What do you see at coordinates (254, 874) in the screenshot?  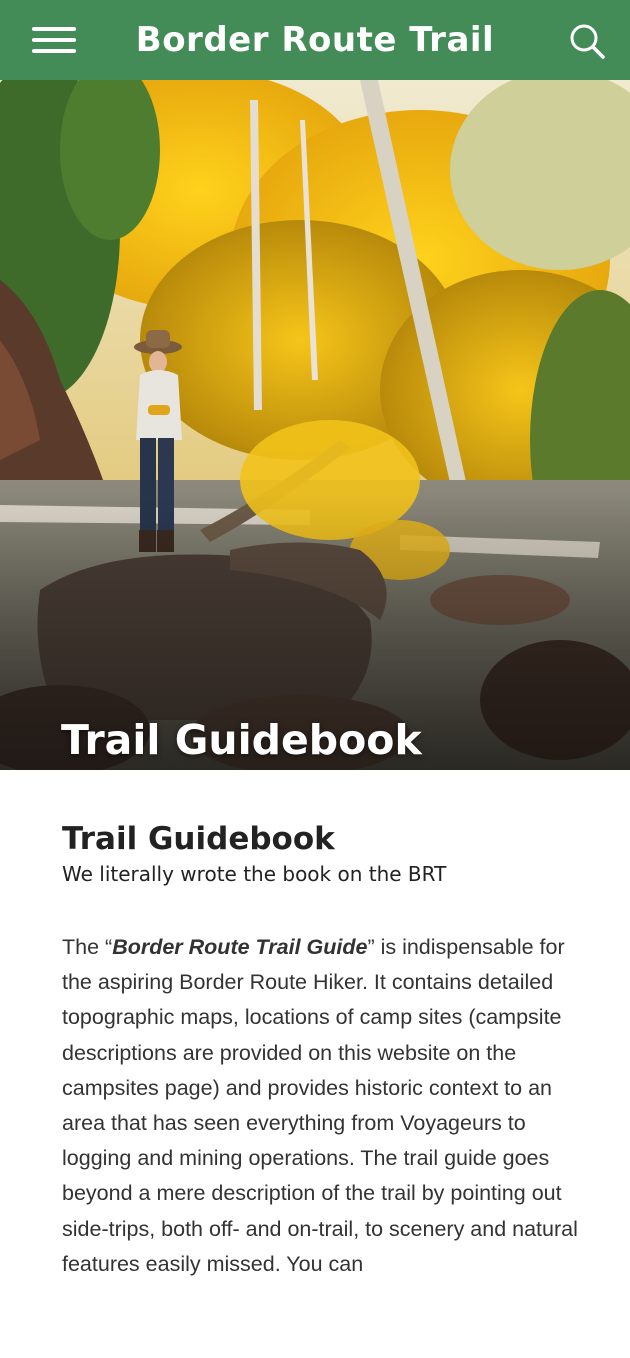 I see `page-subtitle: We literally wrote the book on the BRT` at bounding box center [254, 874].